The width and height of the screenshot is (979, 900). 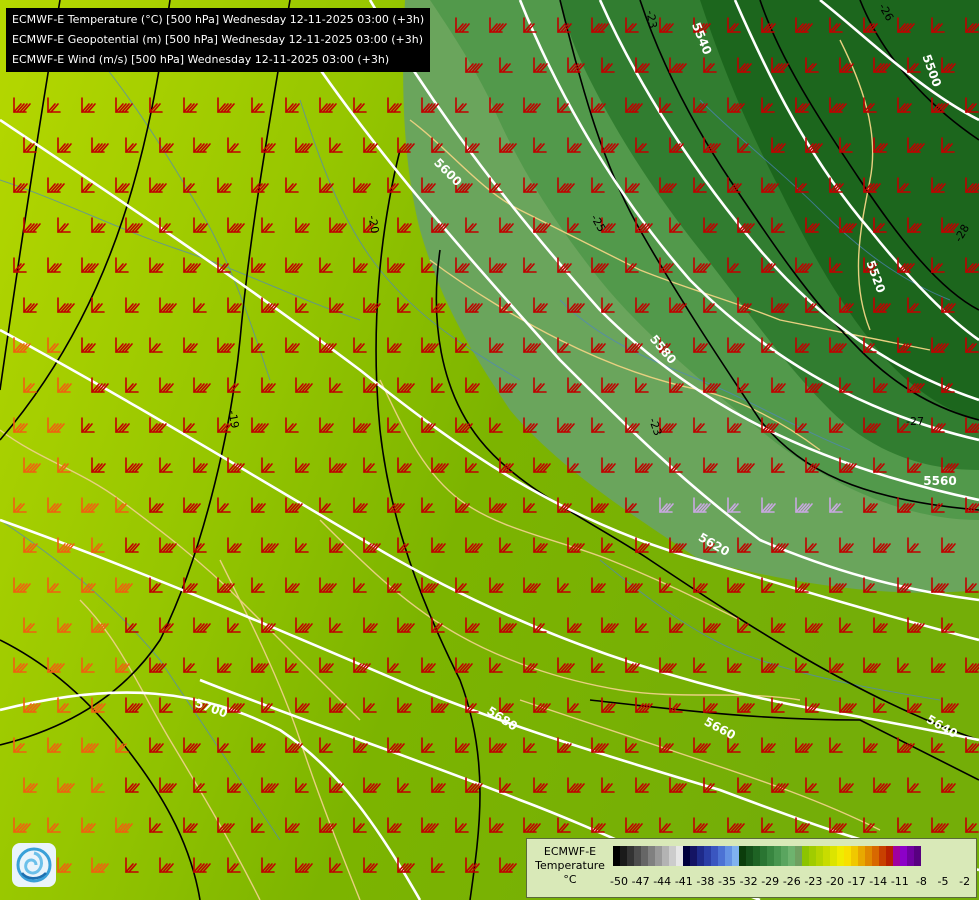 I want to click on legend-tick-label: -41, so click(x=683, y=881).